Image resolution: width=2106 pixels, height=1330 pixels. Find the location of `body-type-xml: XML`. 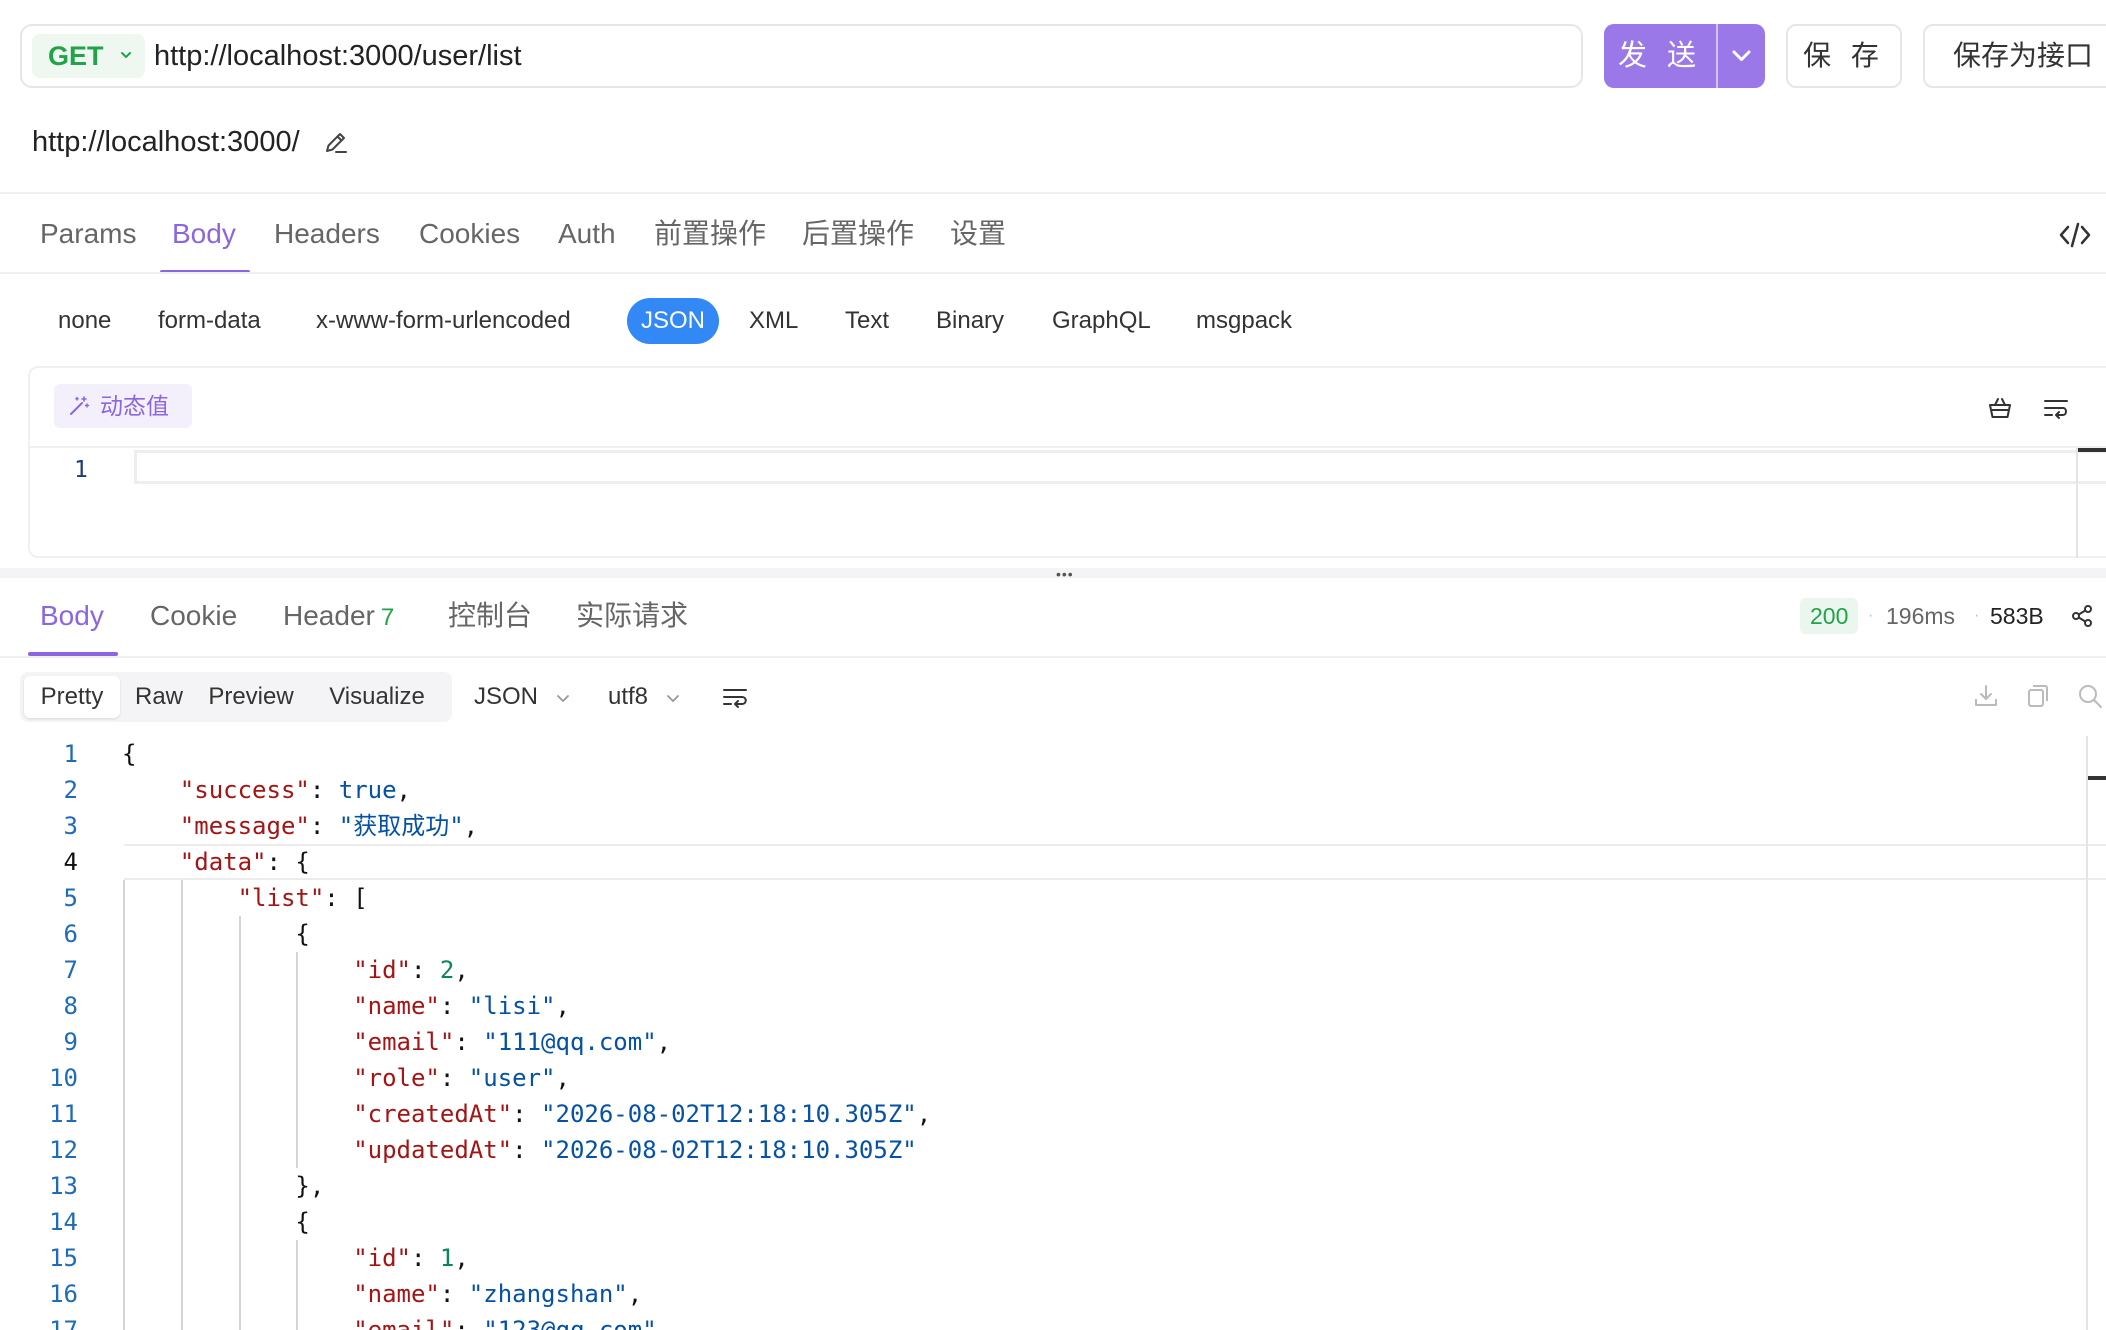

body-type-xml: XML is located at coordinates (773, 321).